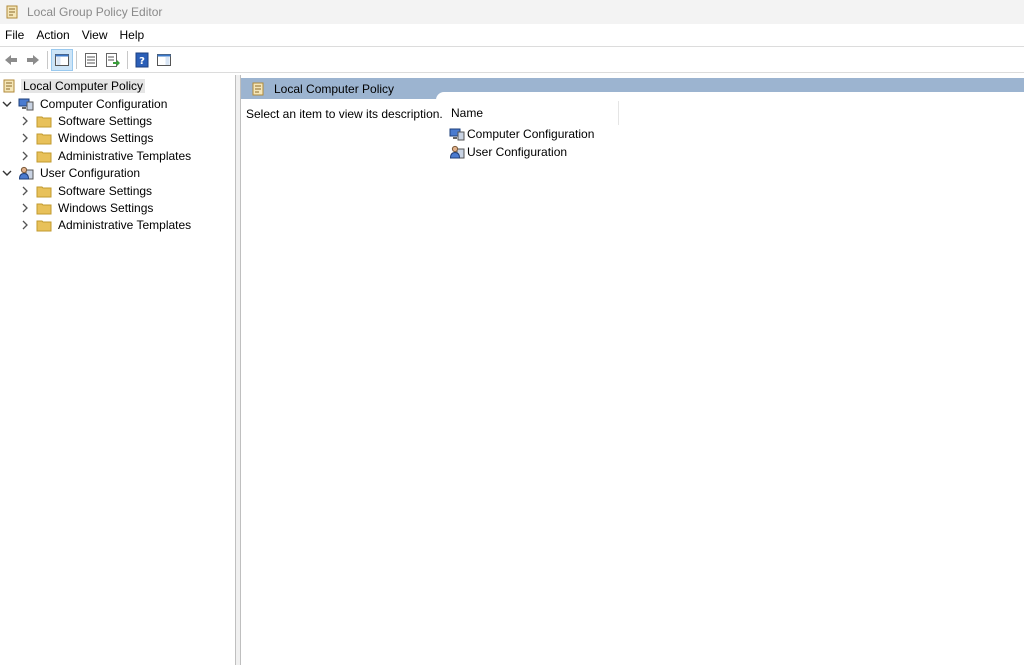 Image resolution: width=1024 pixels, height=665 pixels. I want to click on list-item-label: Computer Configuration, so click(531, 133).